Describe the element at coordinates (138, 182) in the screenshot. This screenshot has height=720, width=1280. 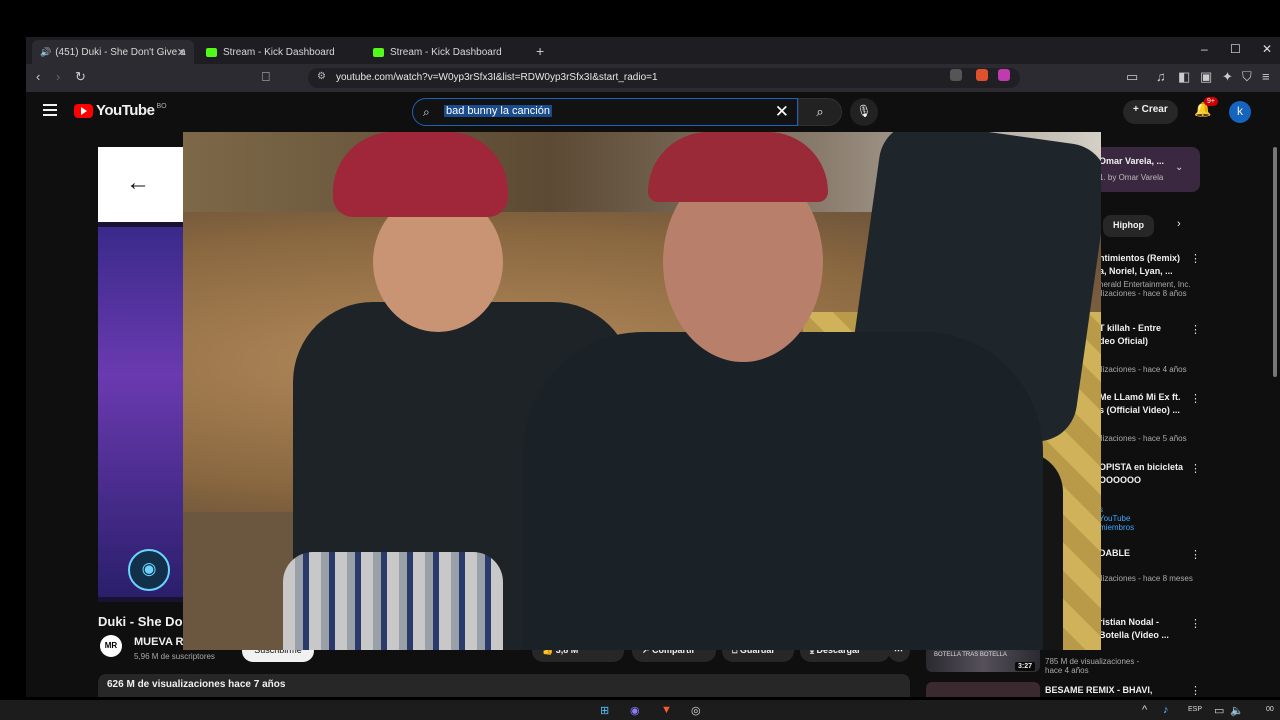
I see `back-arrow-icon: ←` at that location.